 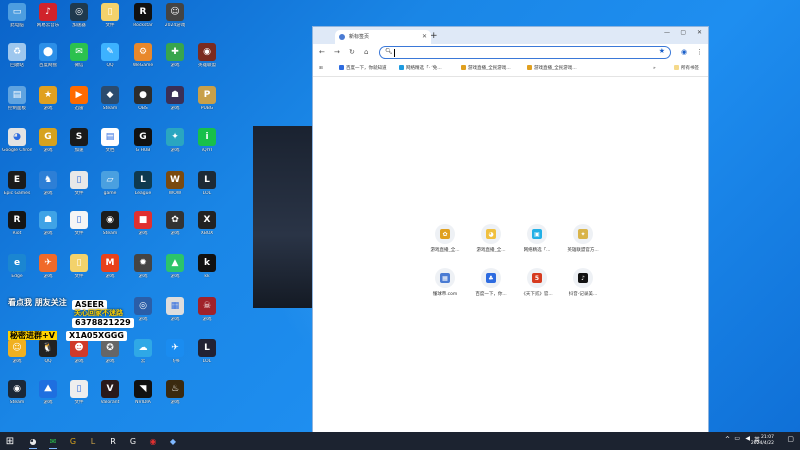 I want to click on desktop-icon: 🐧 QQ, so click(x=48, y=356).